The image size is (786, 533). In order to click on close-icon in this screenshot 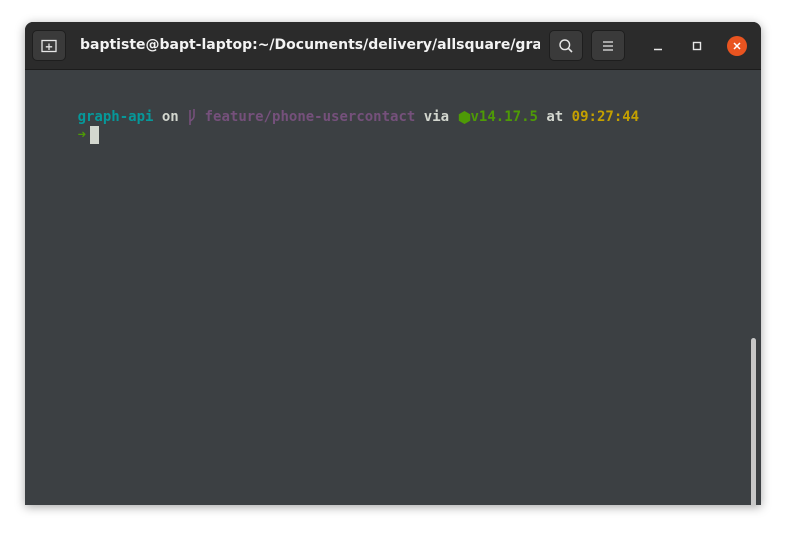, I will do `click(737, 46)`.